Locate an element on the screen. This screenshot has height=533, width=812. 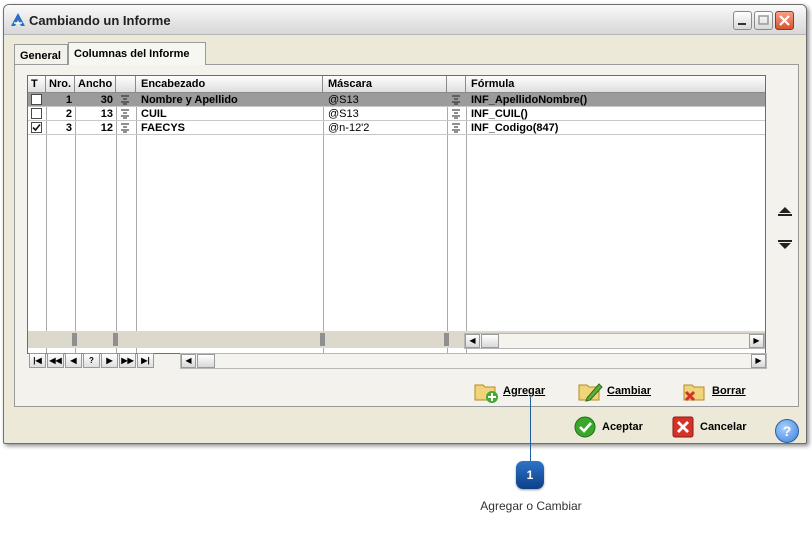
borrar-label: Borrar is located at coordinates (729, 391).